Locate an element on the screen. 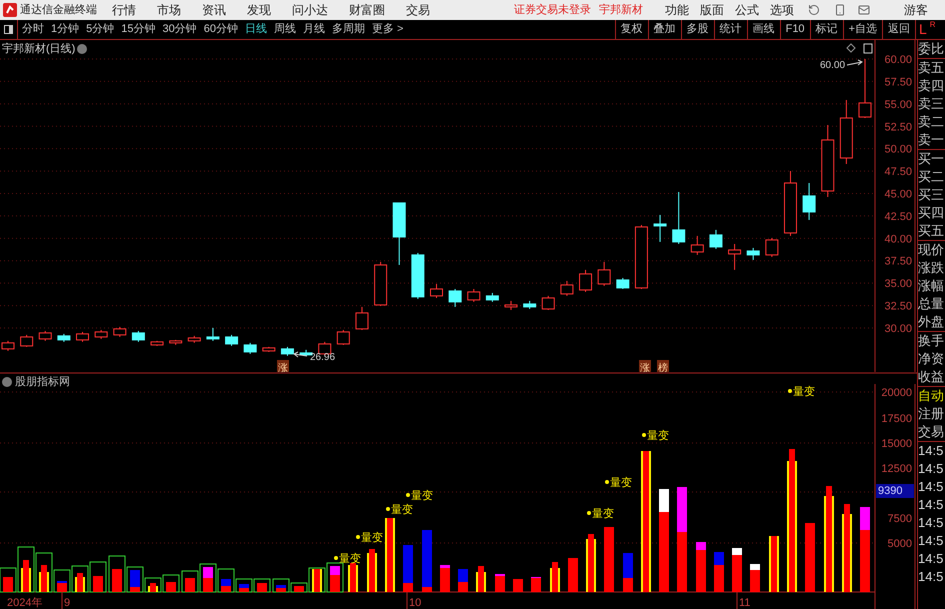  quote-label: 涨跌 is located at coordinates (931, 268).